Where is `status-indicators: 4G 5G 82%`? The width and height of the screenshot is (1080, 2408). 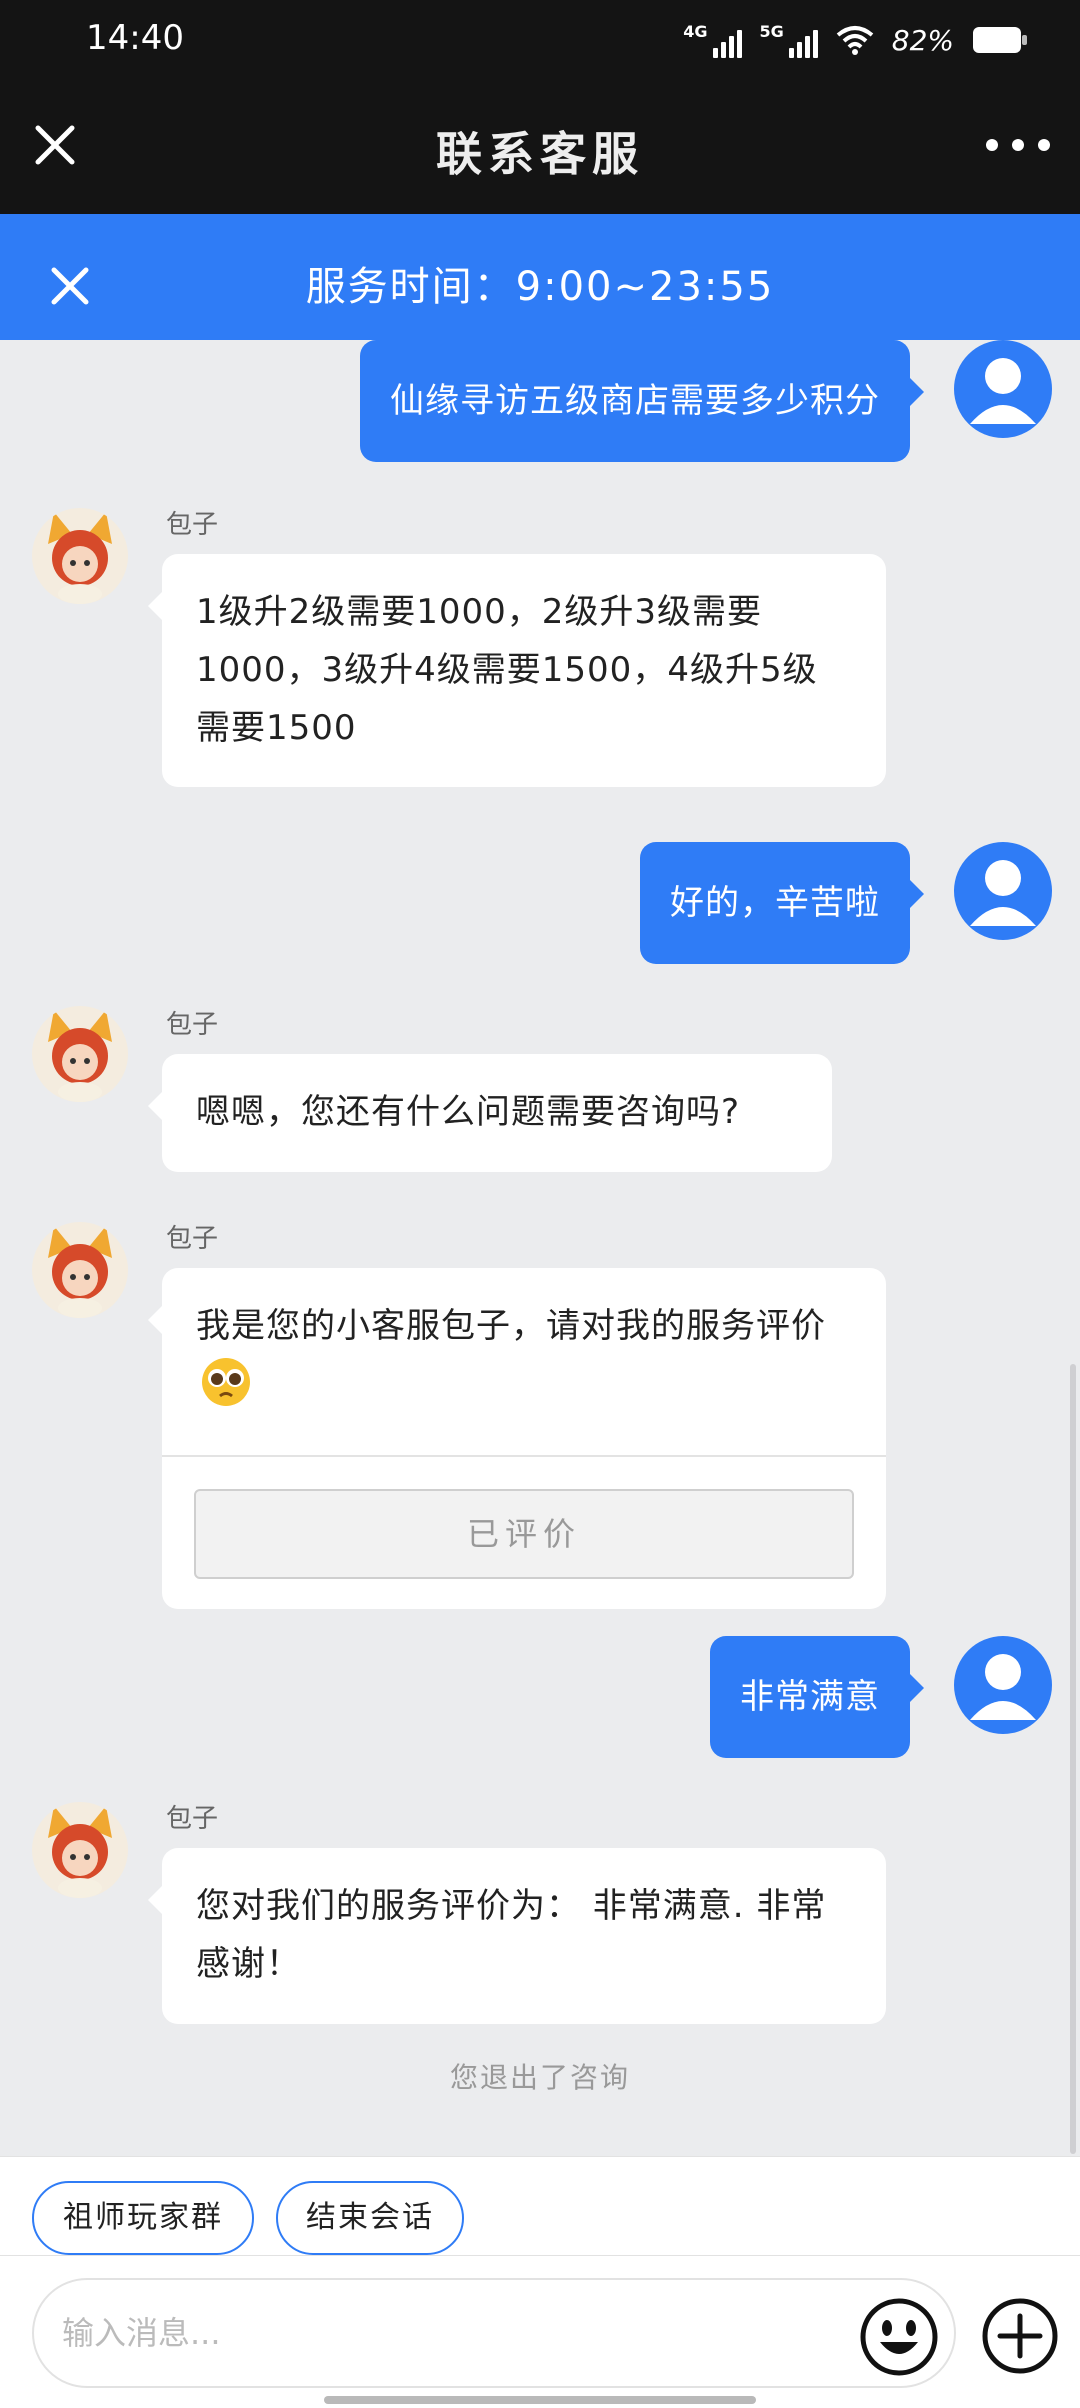 status-indicators: 4G 5G 82% is located at coordinates (855, 40).